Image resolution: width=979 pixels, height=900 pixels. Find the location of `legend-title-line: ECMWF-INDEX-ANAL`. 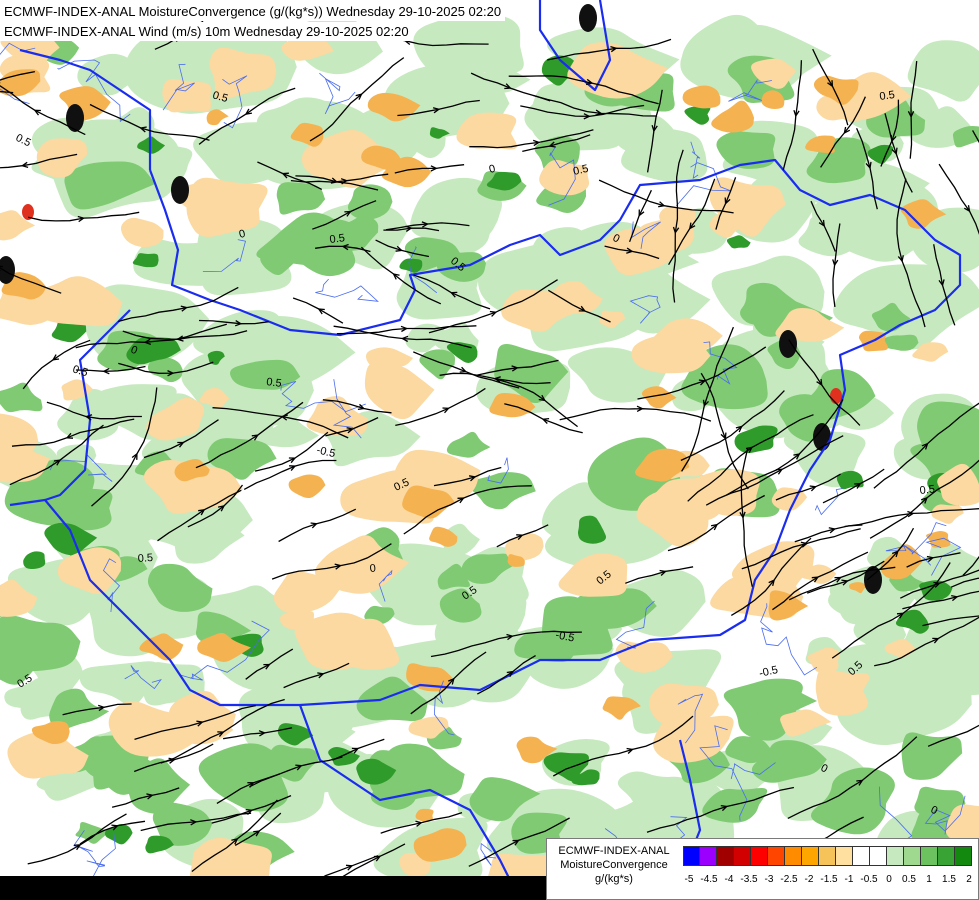

legend-title-line: ECMWF-INDEX-ANAL is located at coordinates (614, 851).